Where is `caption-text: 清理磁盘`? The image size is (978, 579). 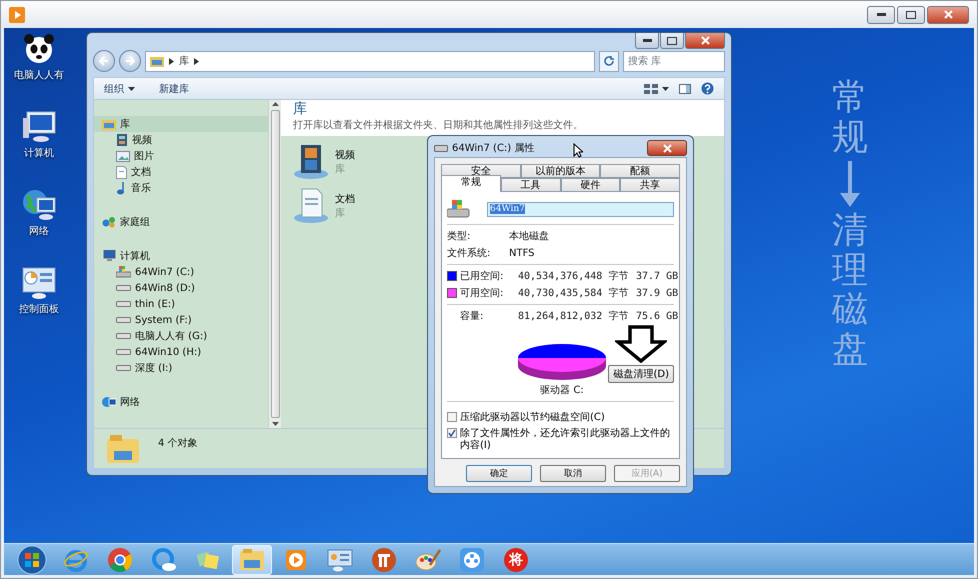
caption-text: 清理磁盘 is located at coordinates (850, 290).